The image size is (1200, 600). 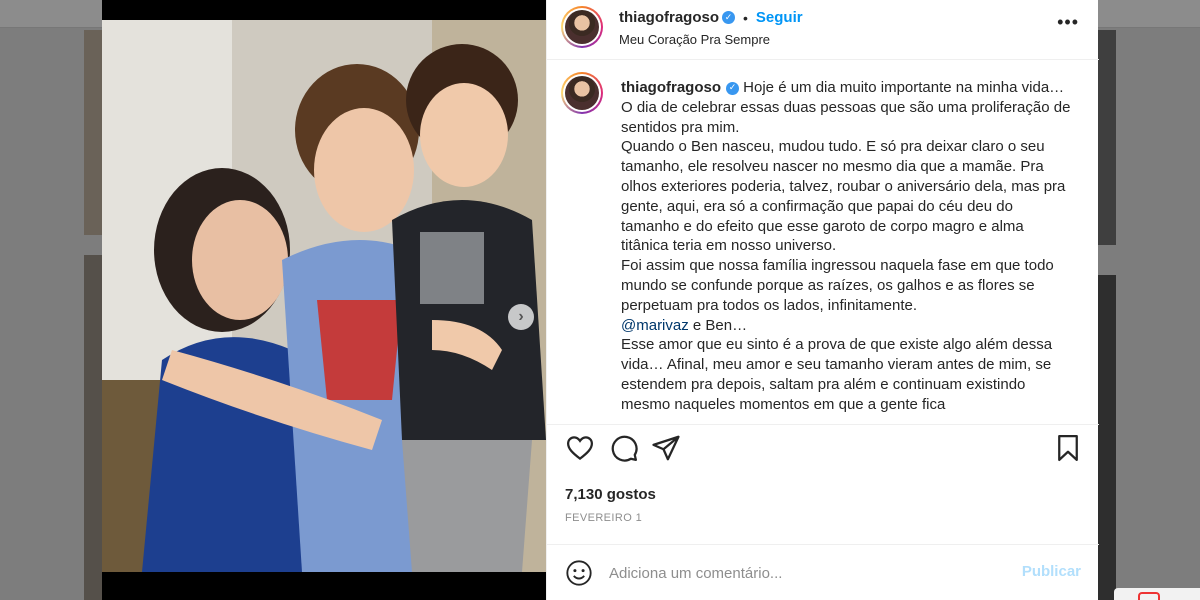 What do you see at coordinates (666, 448) in the screenshot?
I see `share-send-icon` at bounding box center [666, 448].